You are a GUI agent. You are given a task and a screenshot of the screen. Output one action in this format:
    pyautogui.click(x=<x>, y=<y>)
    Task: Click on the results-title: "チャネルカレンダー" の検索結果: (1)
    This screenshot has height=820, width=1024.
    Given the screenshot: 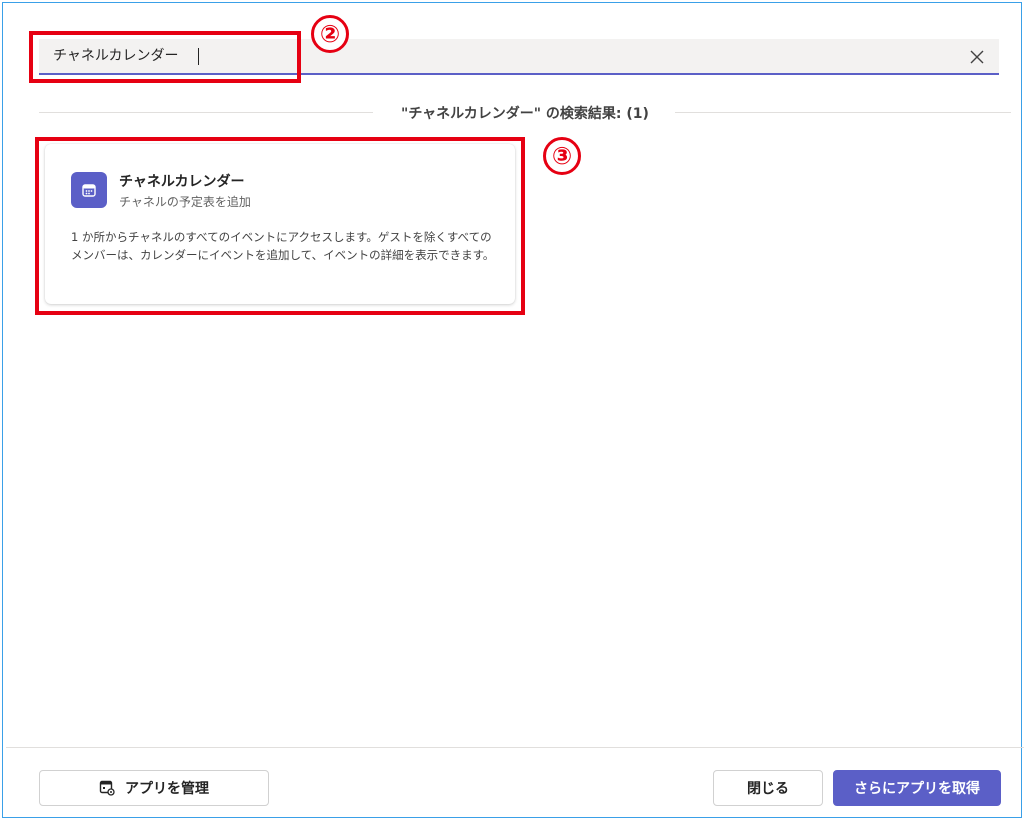 What is the action you would take?
    pyautogui.click(x=525, y=114)
    